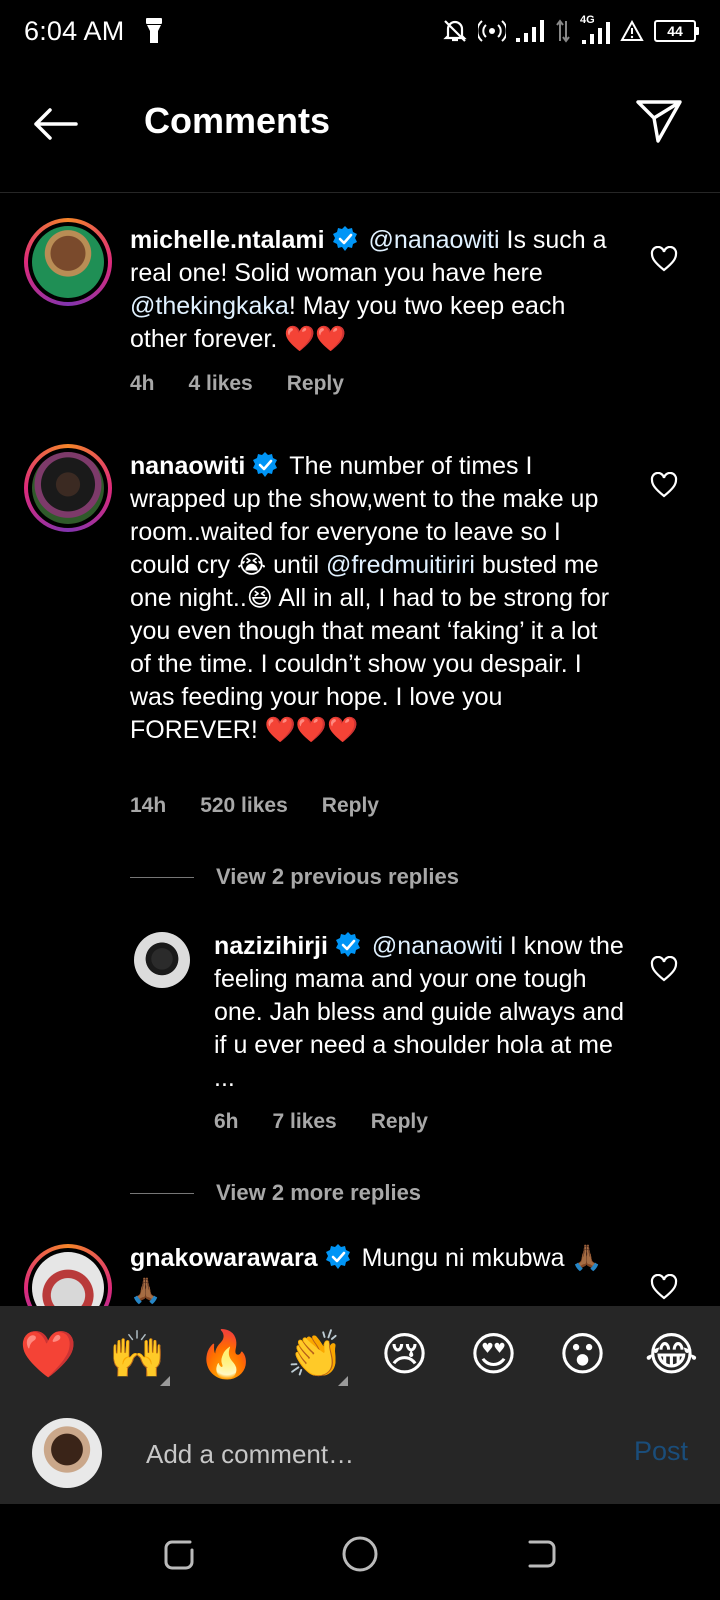 Image resolution: width=720 pixels, height=1600 pixels. I want to click on emoji-raised-hands: 🙌, so click(138, 1354).